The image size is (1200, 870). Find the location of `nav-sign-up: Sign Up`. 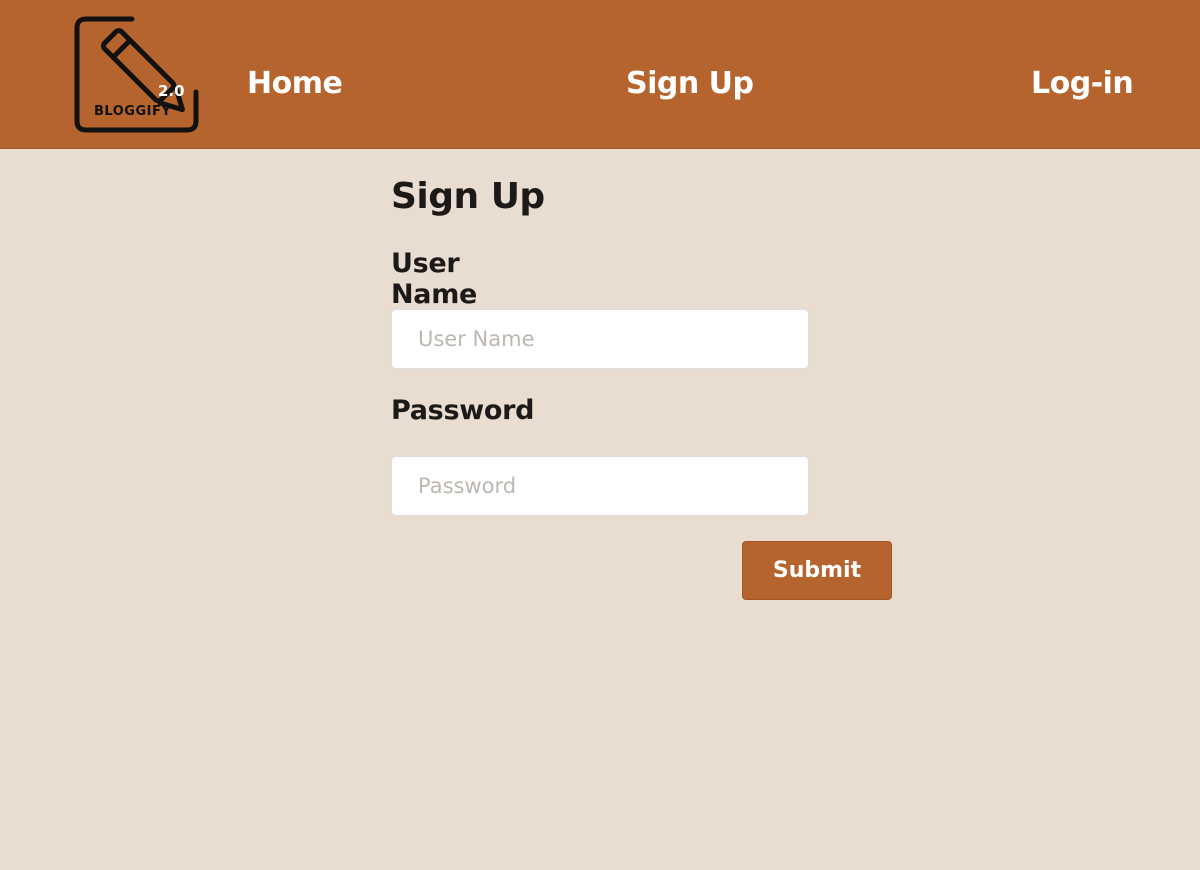

nav-sign-up: Sign Up is located at coordinates (690, 83).